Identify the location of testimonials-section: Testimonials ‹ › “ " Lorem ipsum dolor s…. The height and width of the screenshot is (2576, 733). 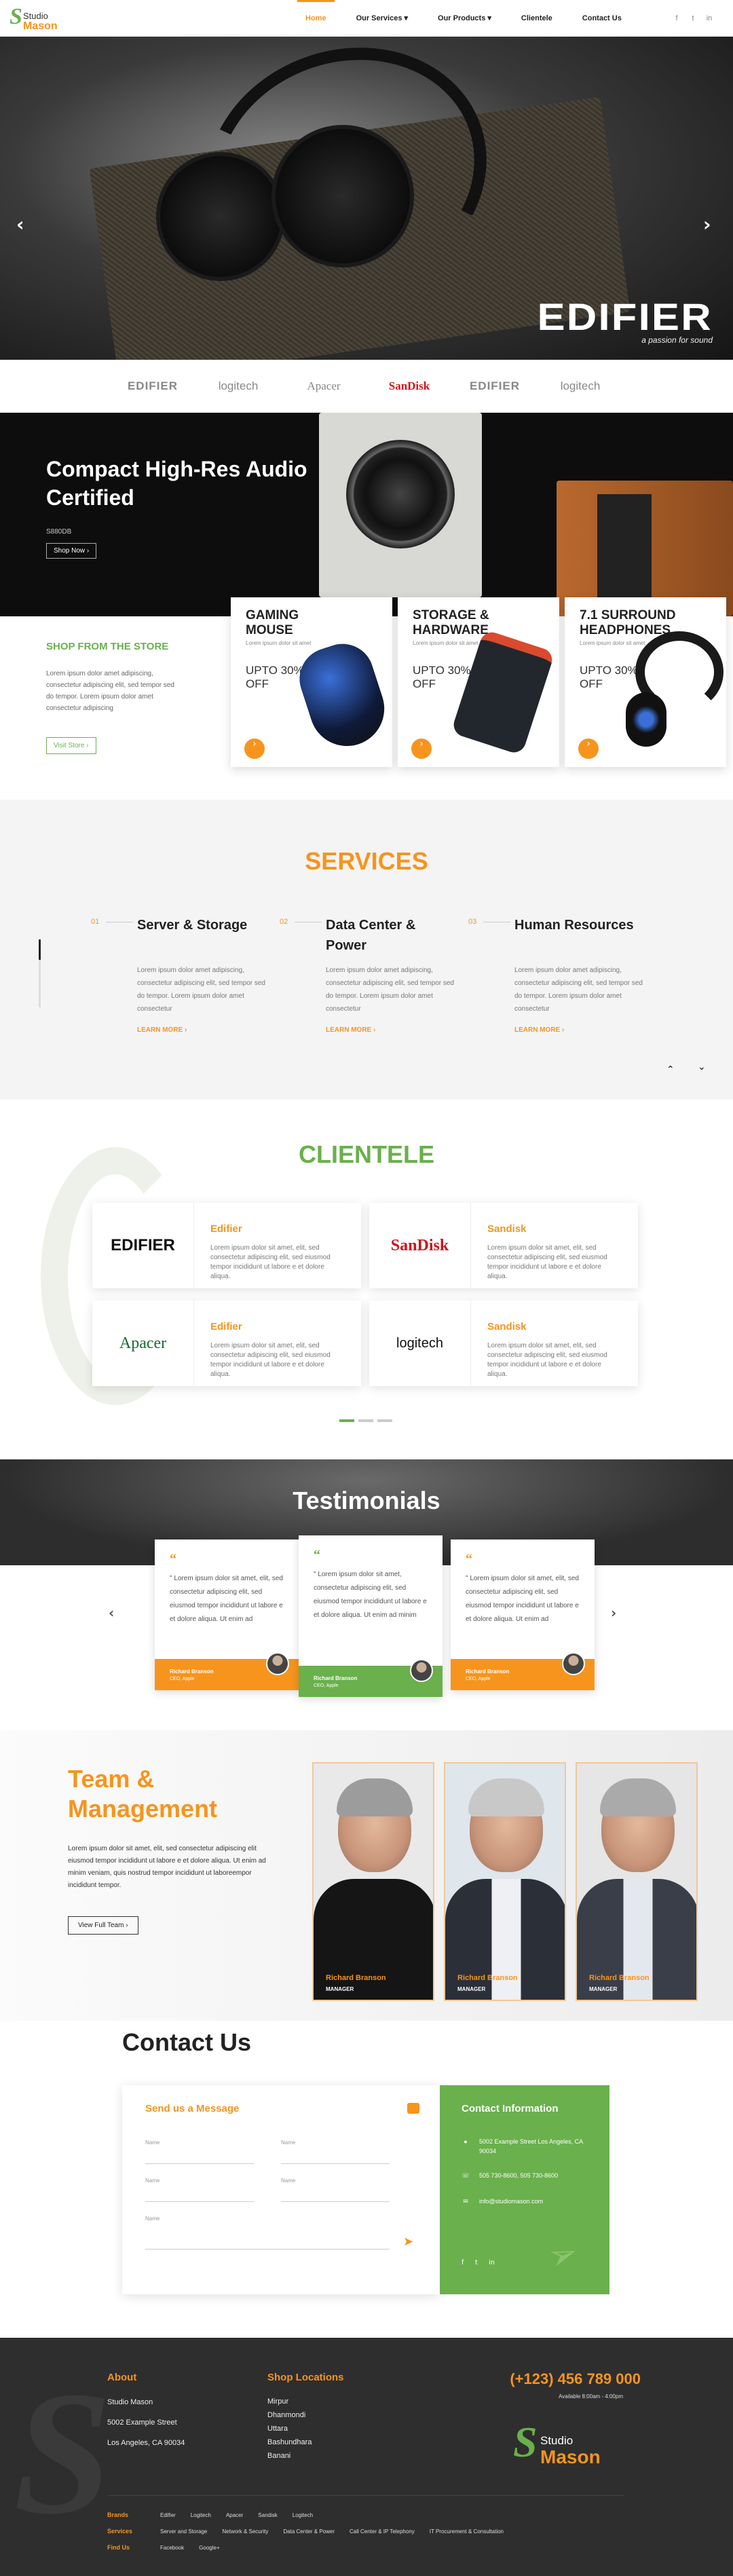
(366, 1592).